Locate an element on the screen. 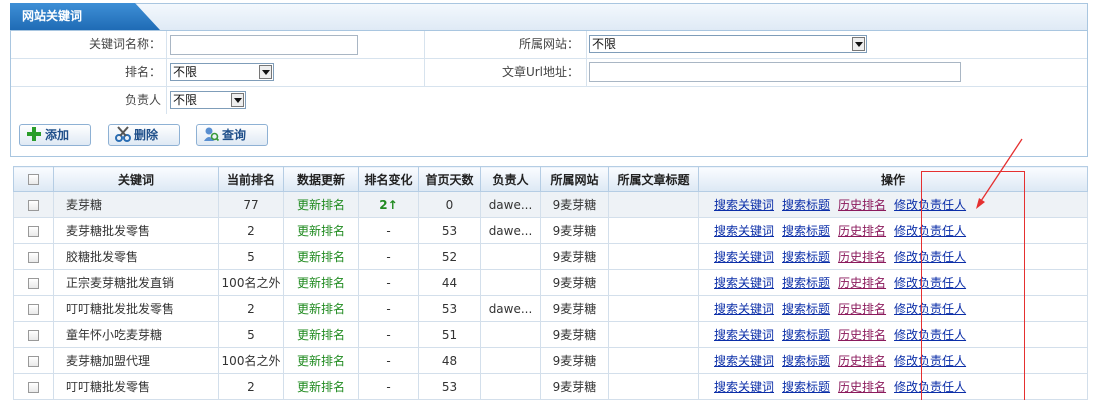  rank-select: 不限 is located at coordinates (222, 72).